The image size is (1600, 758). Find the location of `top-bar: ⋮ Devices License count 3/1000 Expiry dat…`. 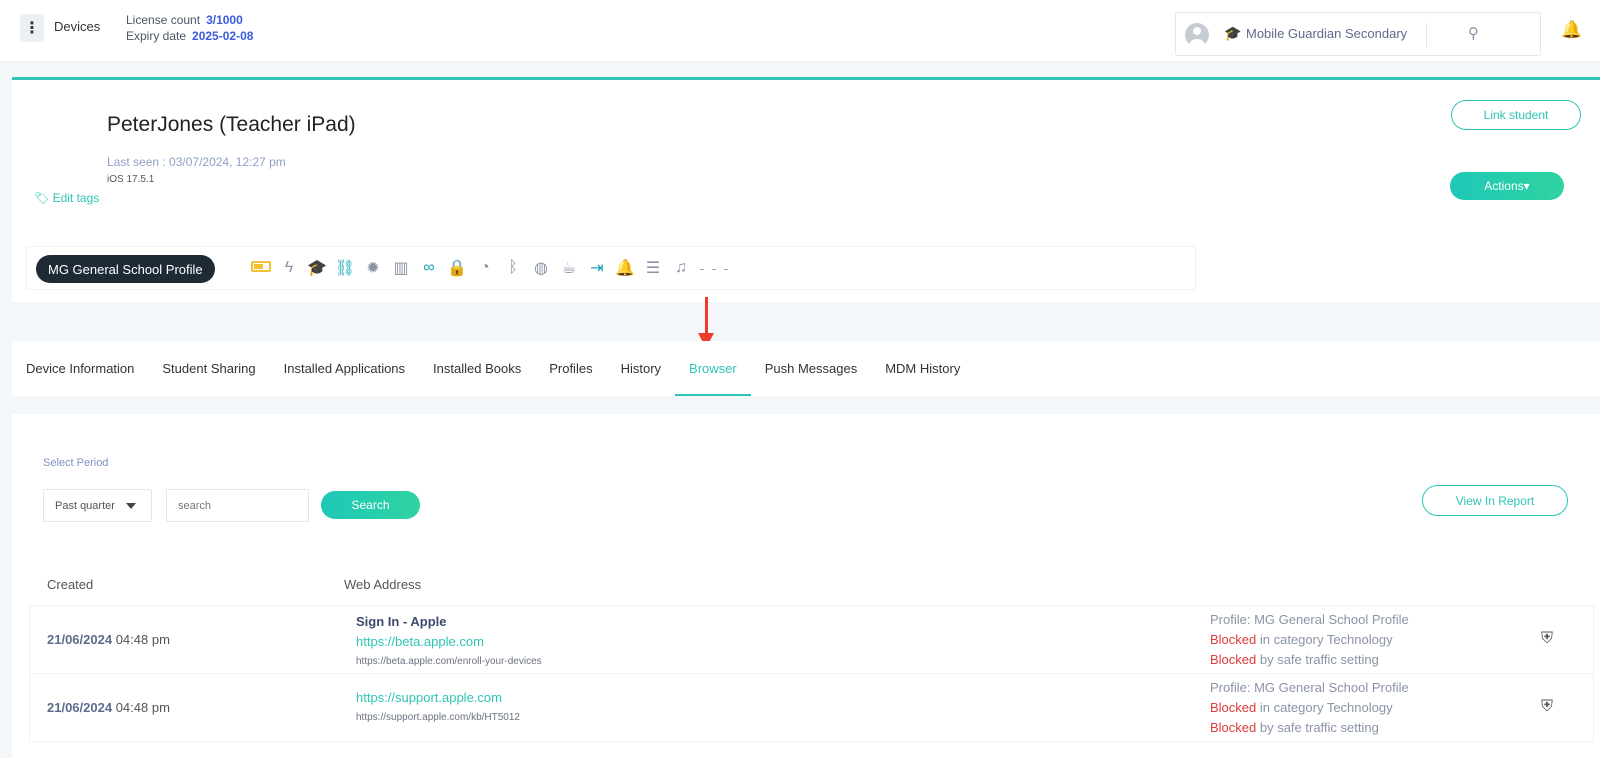

top-bar: ⋮ Devices License count 3/1000 Expiry dat… is located at coordinates (800, 31).